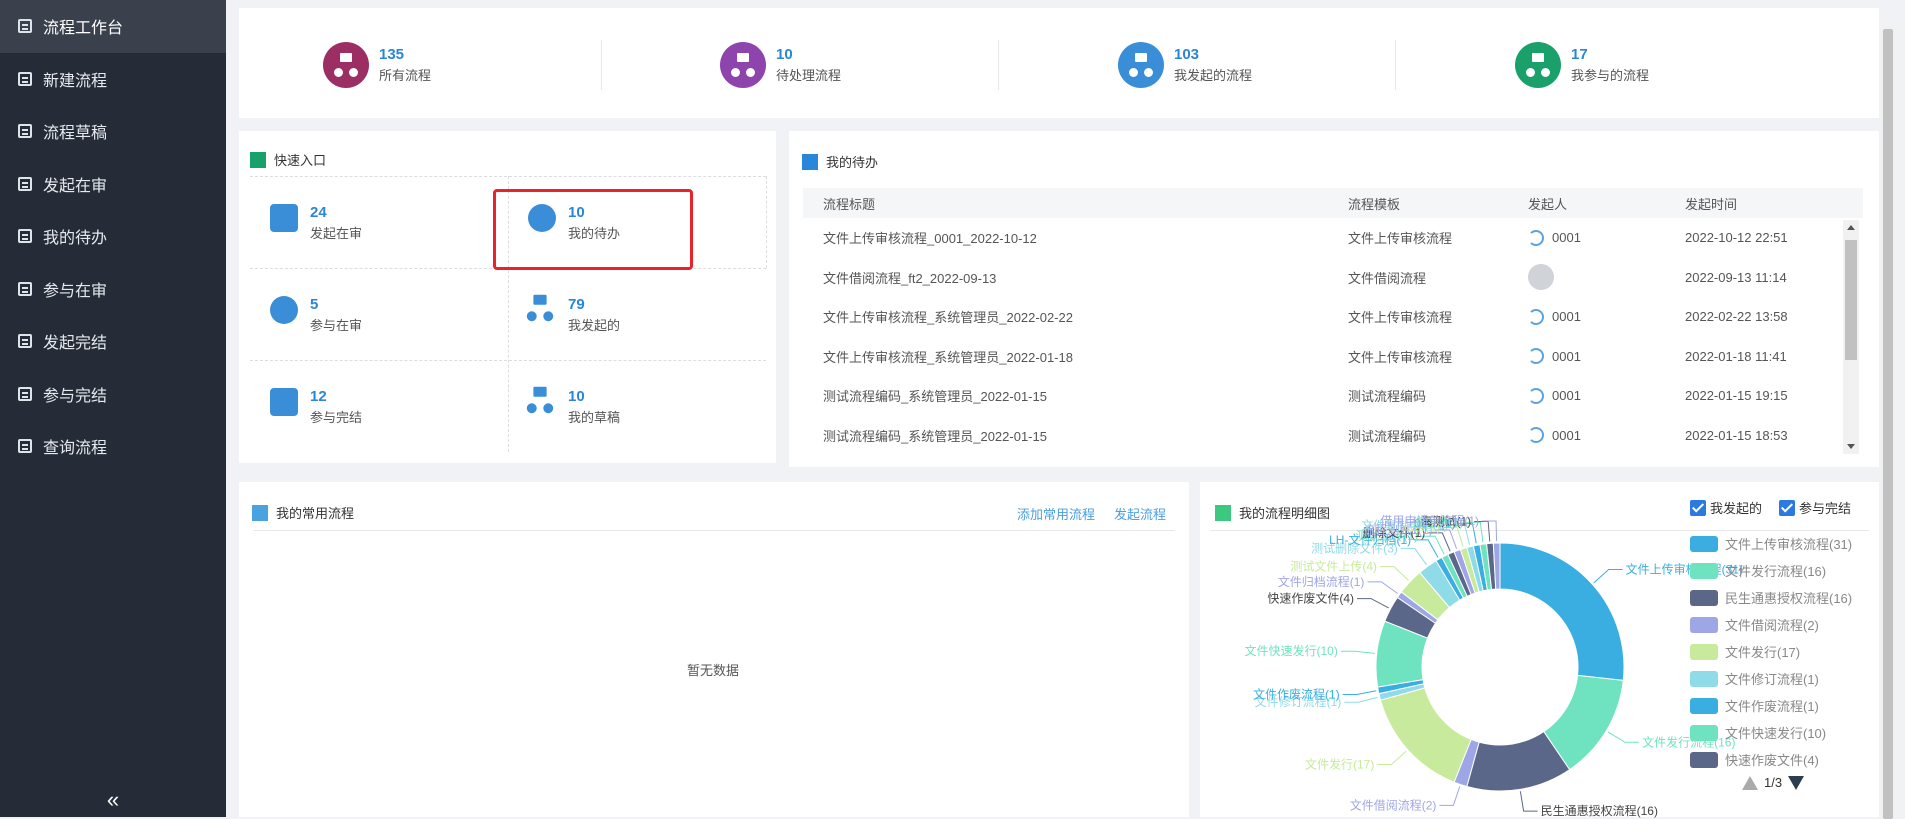  I want to click on search-flow-icon, so click(25, 446).